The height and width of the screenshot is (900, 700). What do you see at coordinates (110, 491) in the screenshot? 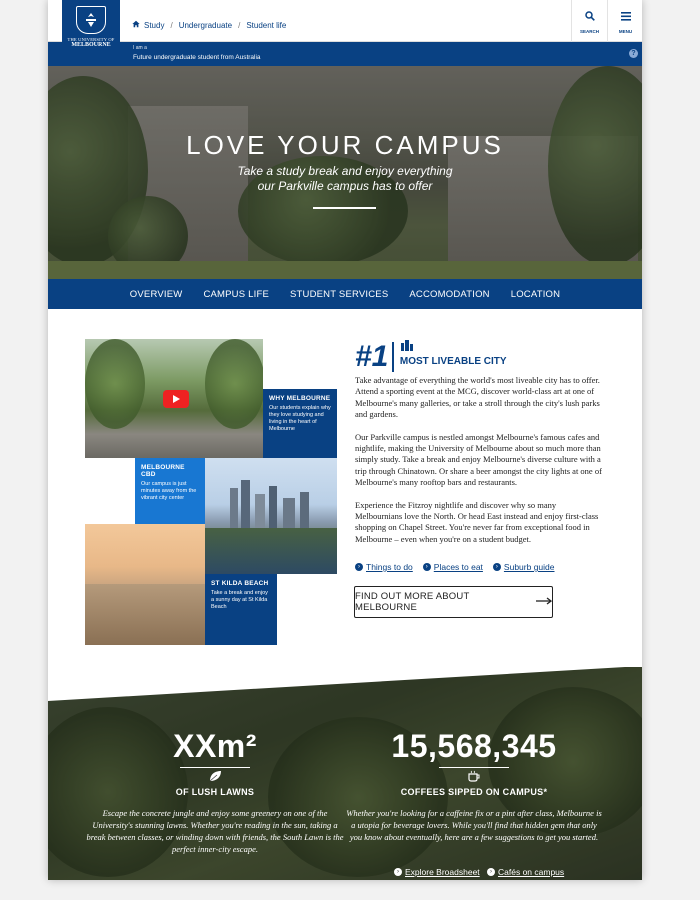
I see `spacer` at bounding box center [110, 491].